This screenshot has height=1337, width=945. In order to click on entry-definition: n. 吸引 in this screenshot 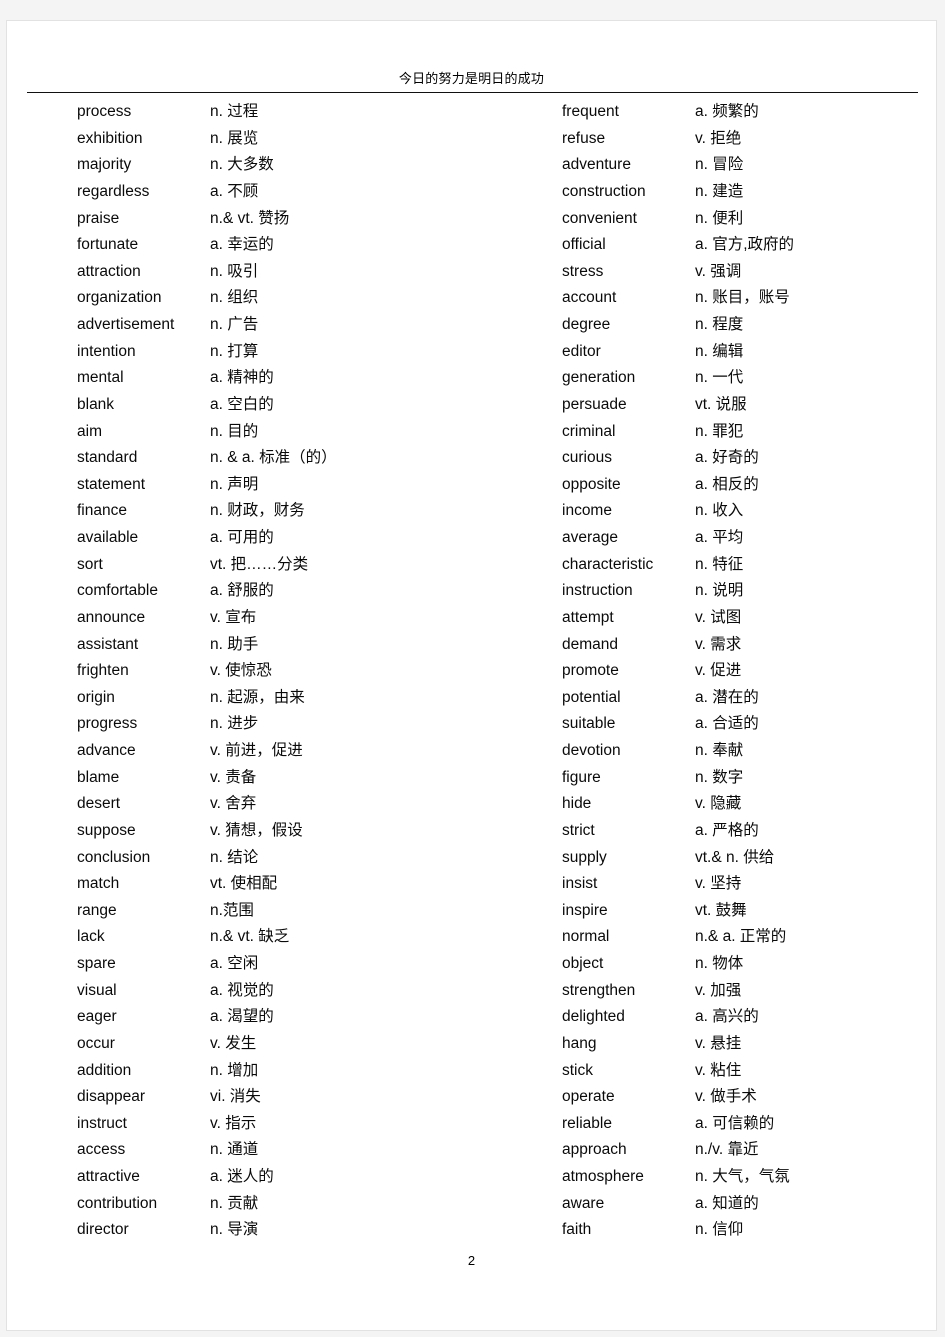, I will do `click(234, 271)`.